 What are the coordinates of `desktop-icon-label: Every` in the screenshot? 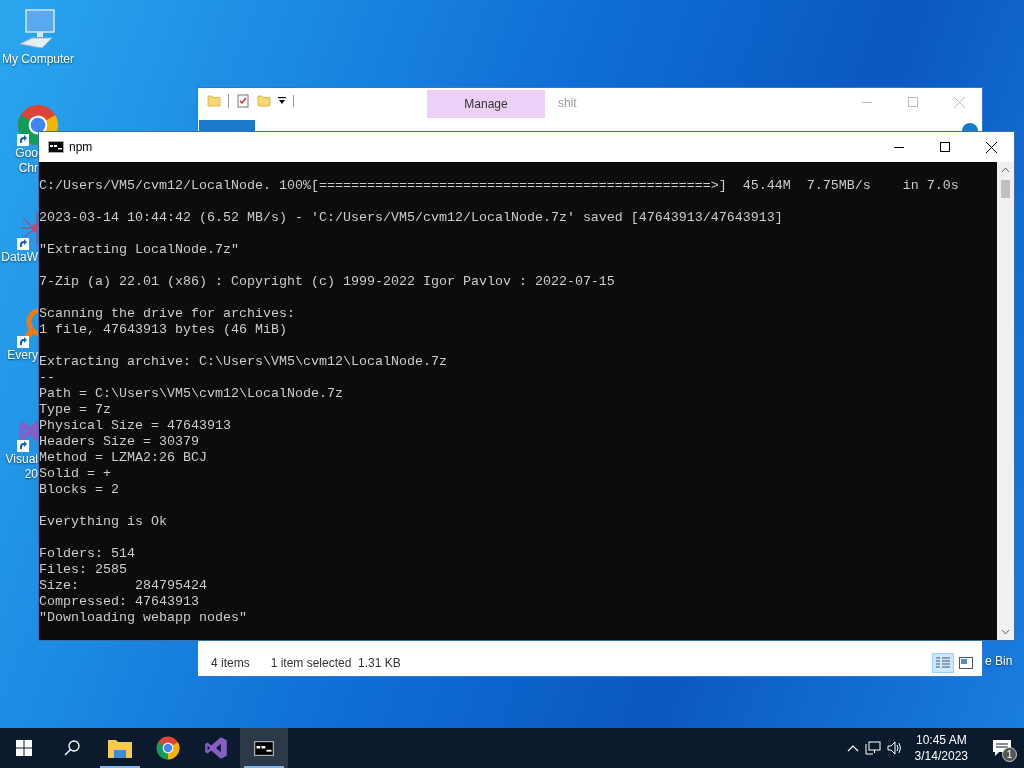 It's located at (19, 355).